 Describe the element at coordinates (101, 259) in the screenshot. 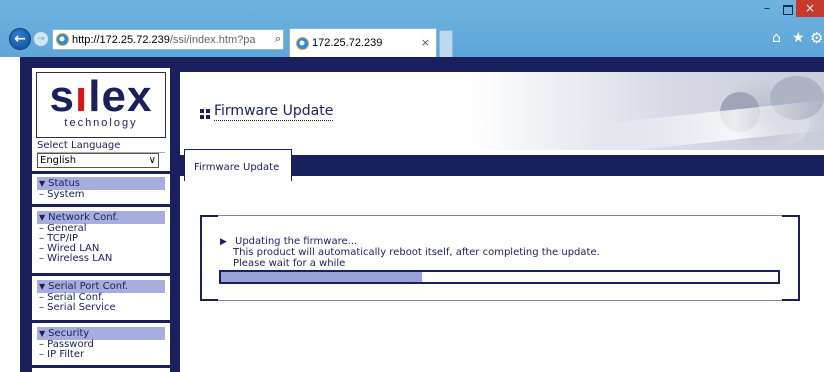

I see `menu-item-wireless-lan: – Wireless LAN` at that location.